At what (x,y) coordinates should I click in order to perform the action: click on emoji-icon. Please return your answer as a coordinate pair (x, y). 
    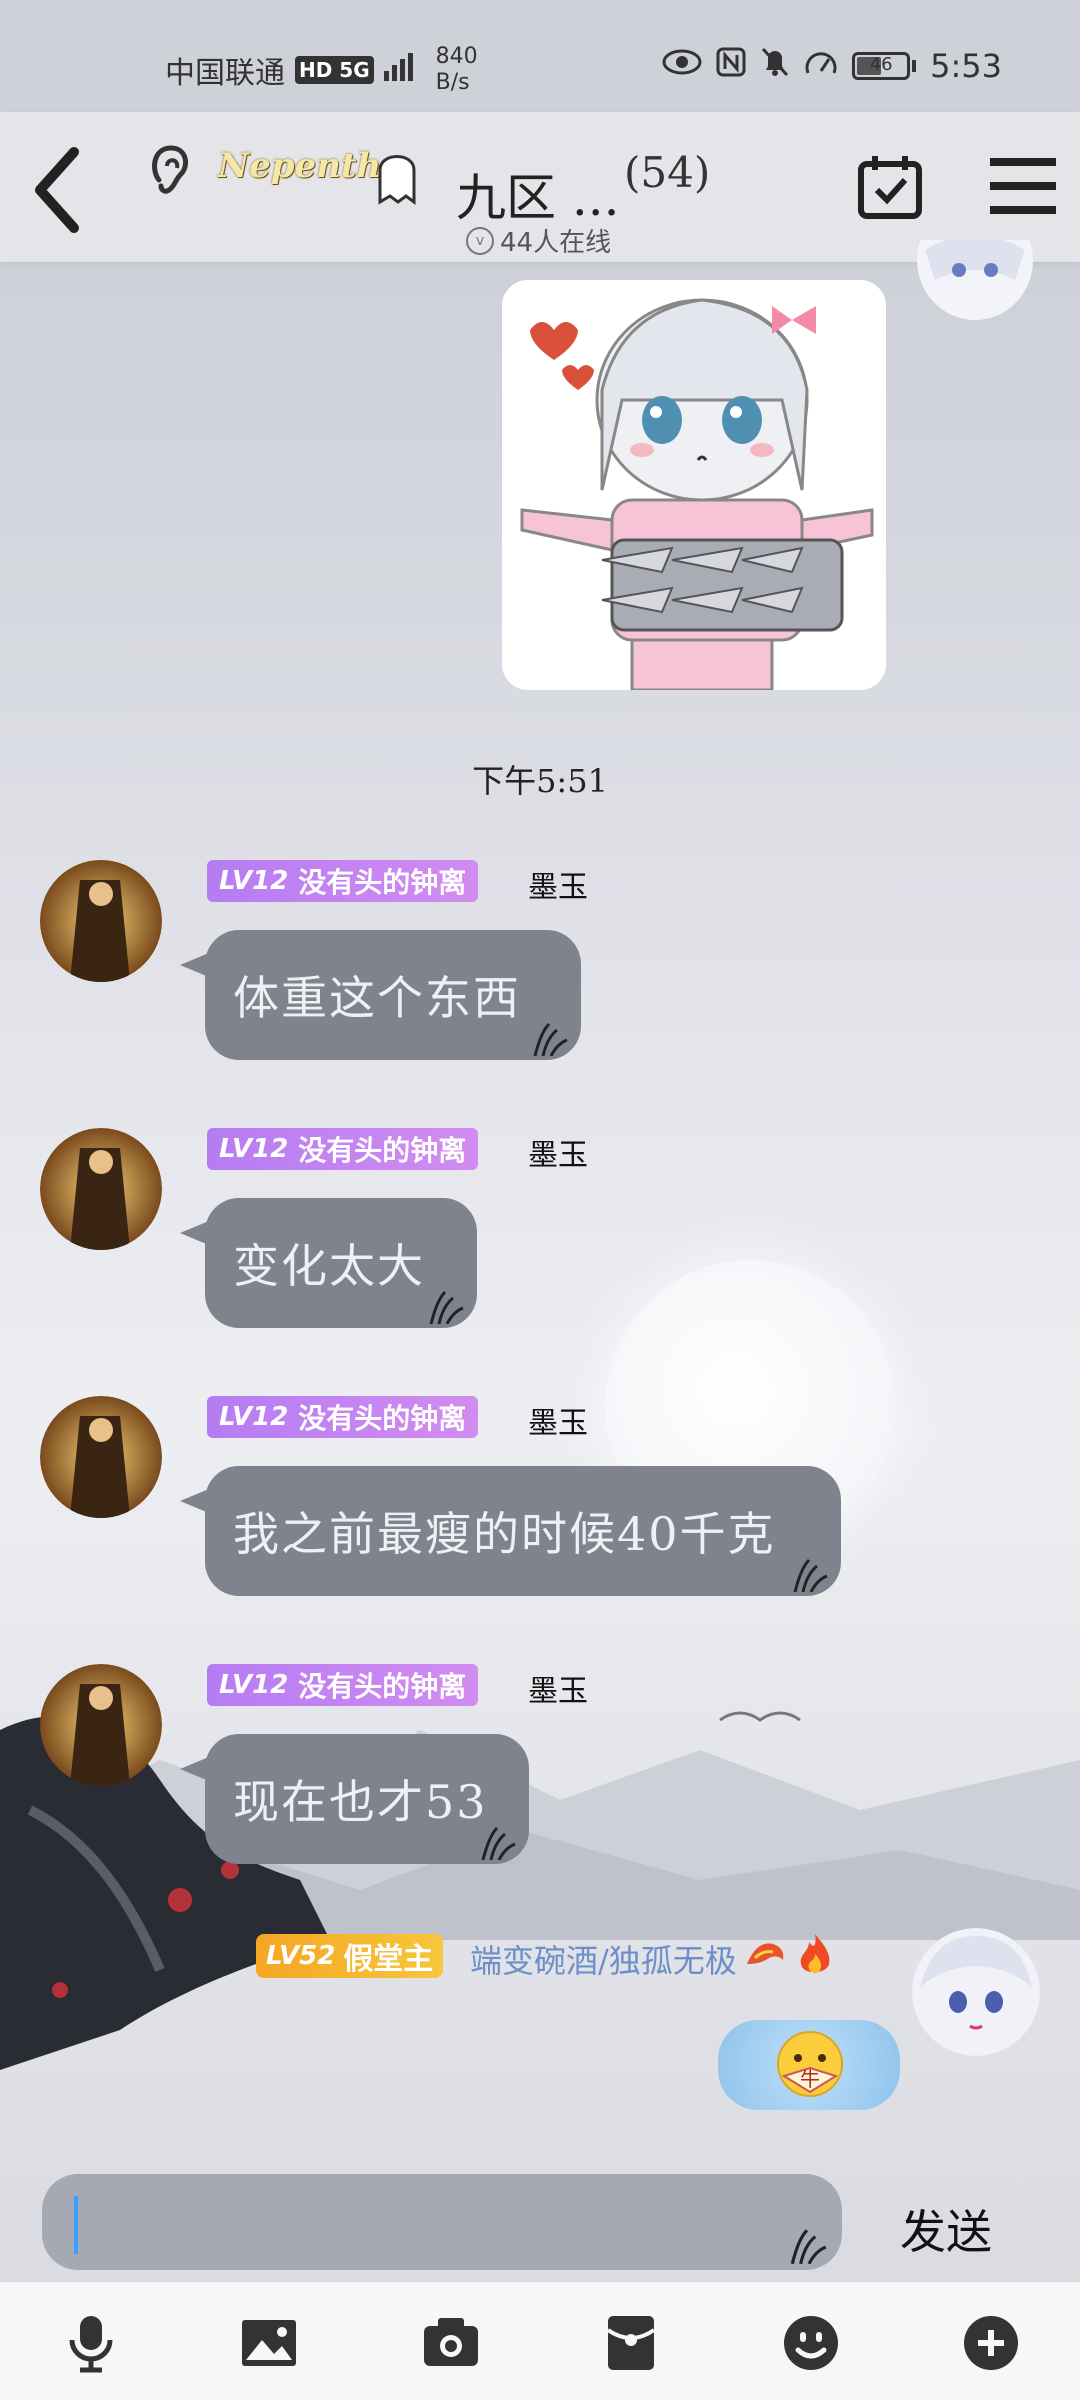
    Looking at the image, I should click on (811, 2343).